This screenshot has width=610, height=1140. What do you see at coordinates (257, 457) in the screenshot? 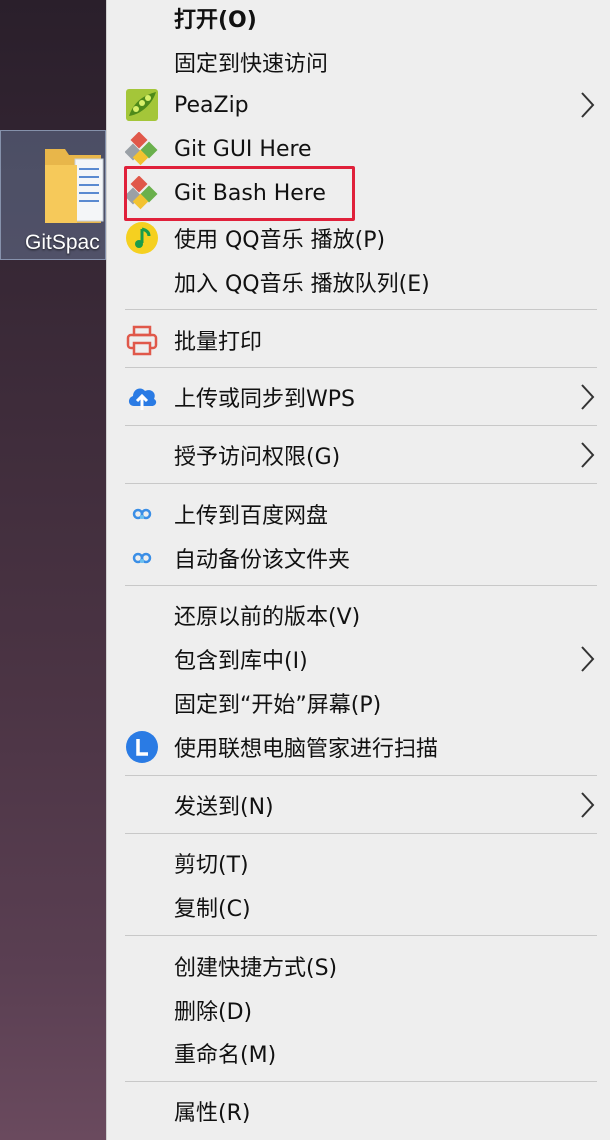
I see `menu-item-label: 授予访问权限(G)` at bounding box center [257, 457].